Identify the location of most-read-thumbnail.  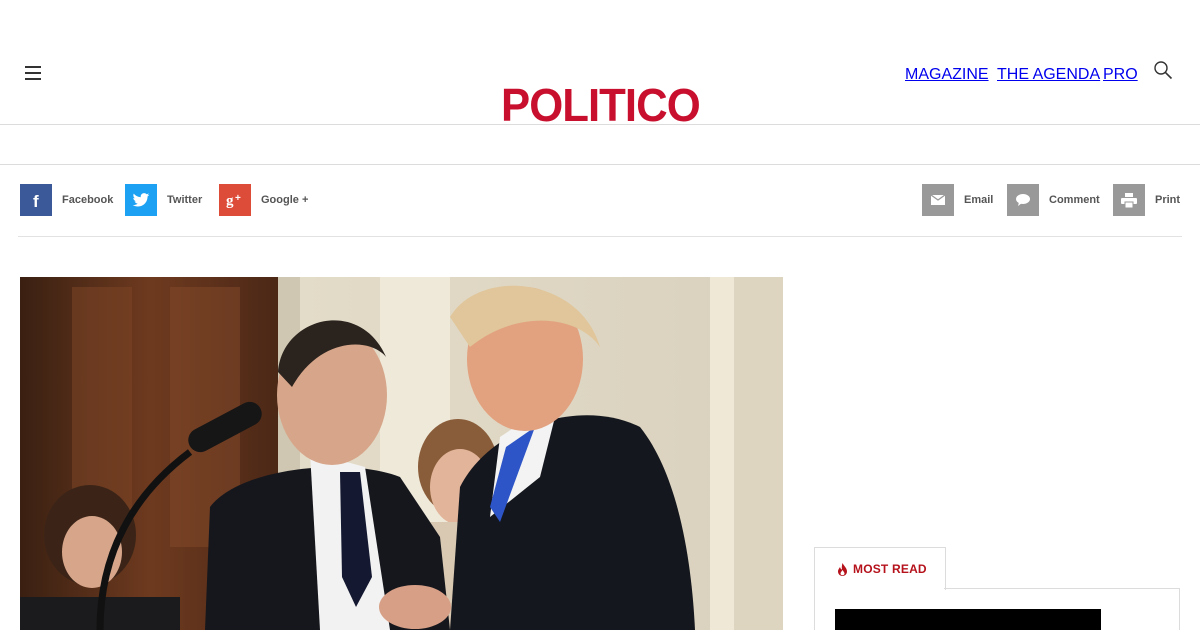
(968, 619).